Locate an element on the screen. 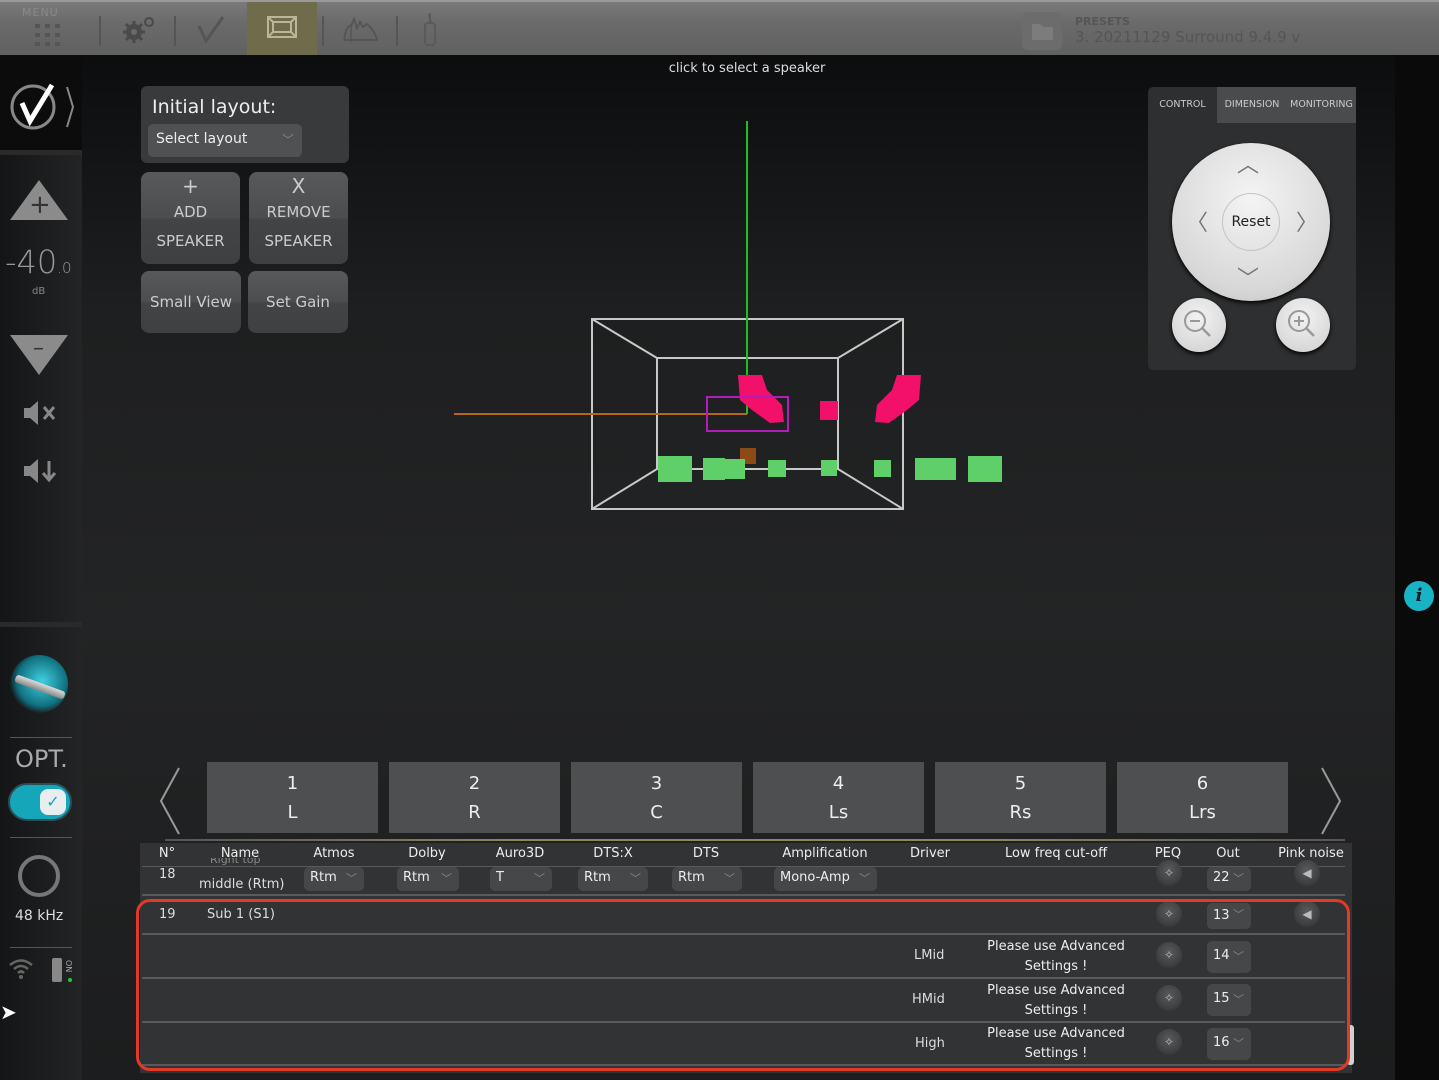 The height and width of the screenshot is (1080, 1439). rotate-up-button: ︿ is located at coordinates (1248, 163).